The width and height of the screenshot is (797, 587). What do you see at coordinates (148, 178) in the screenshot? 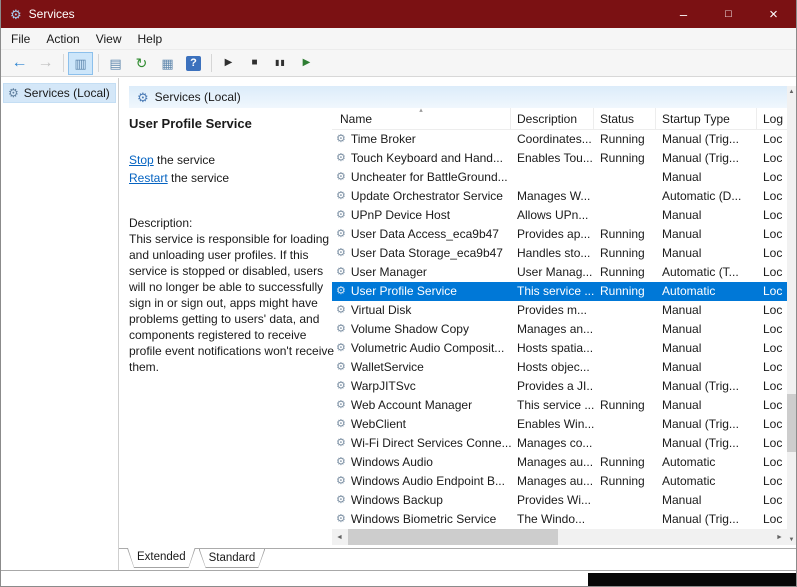
I see `restart-service-link: Restart` at bounding box center [148, 178].